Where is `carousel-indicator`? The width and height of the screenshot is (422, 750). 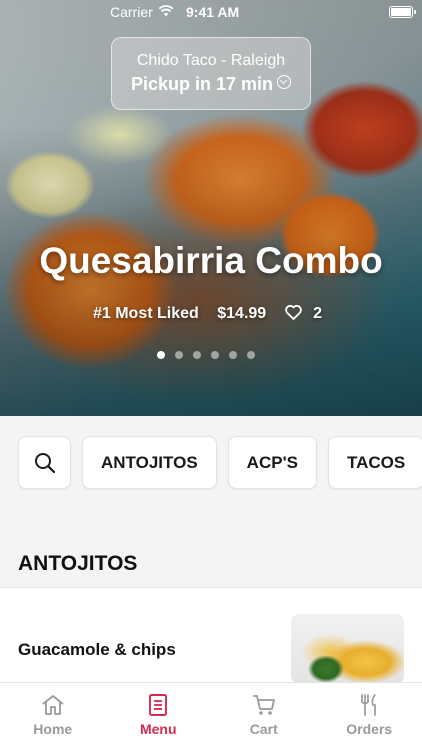
carousel-indicator is located at coordinates (206, 355).